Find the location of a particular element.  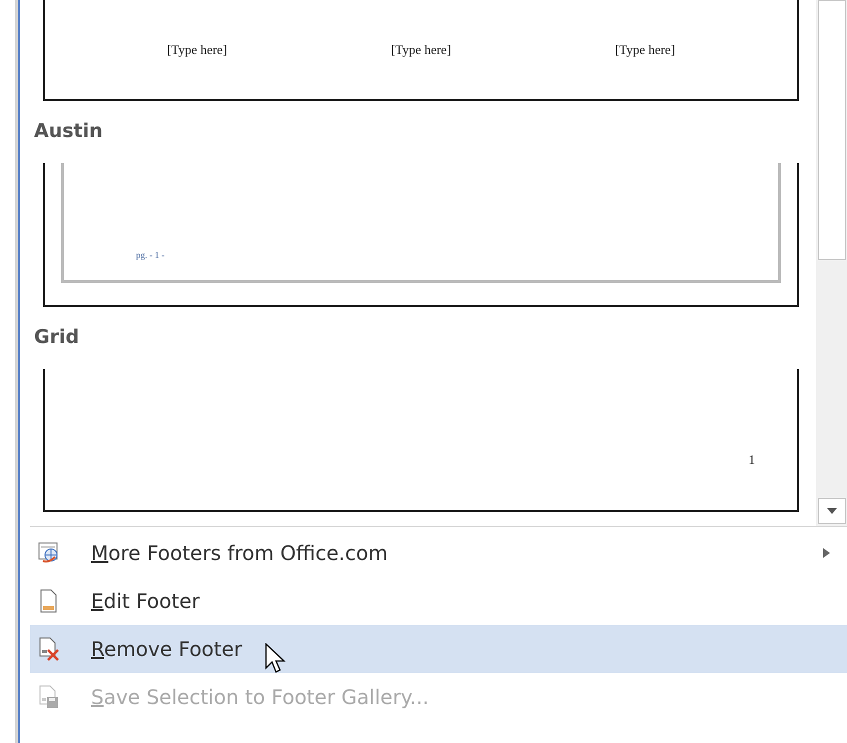

down-arrow-icon is located at coordinates (832, 511).